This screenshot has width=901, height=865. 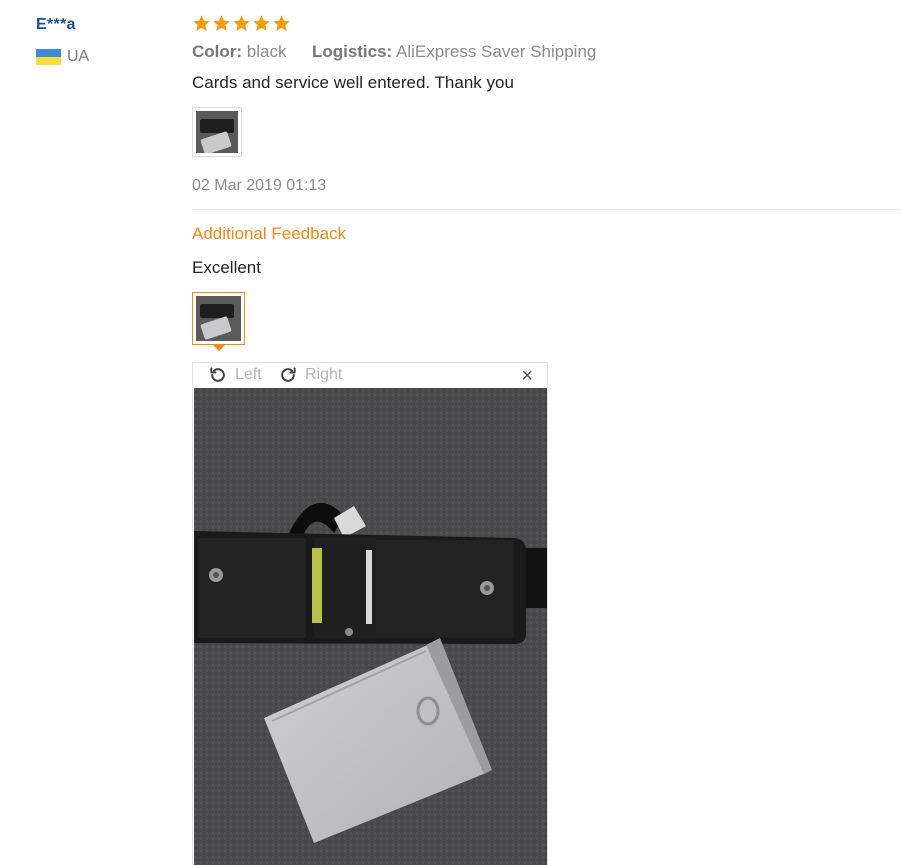 I want to click on rotate-right-button: Right, so click(x=309, y=375).